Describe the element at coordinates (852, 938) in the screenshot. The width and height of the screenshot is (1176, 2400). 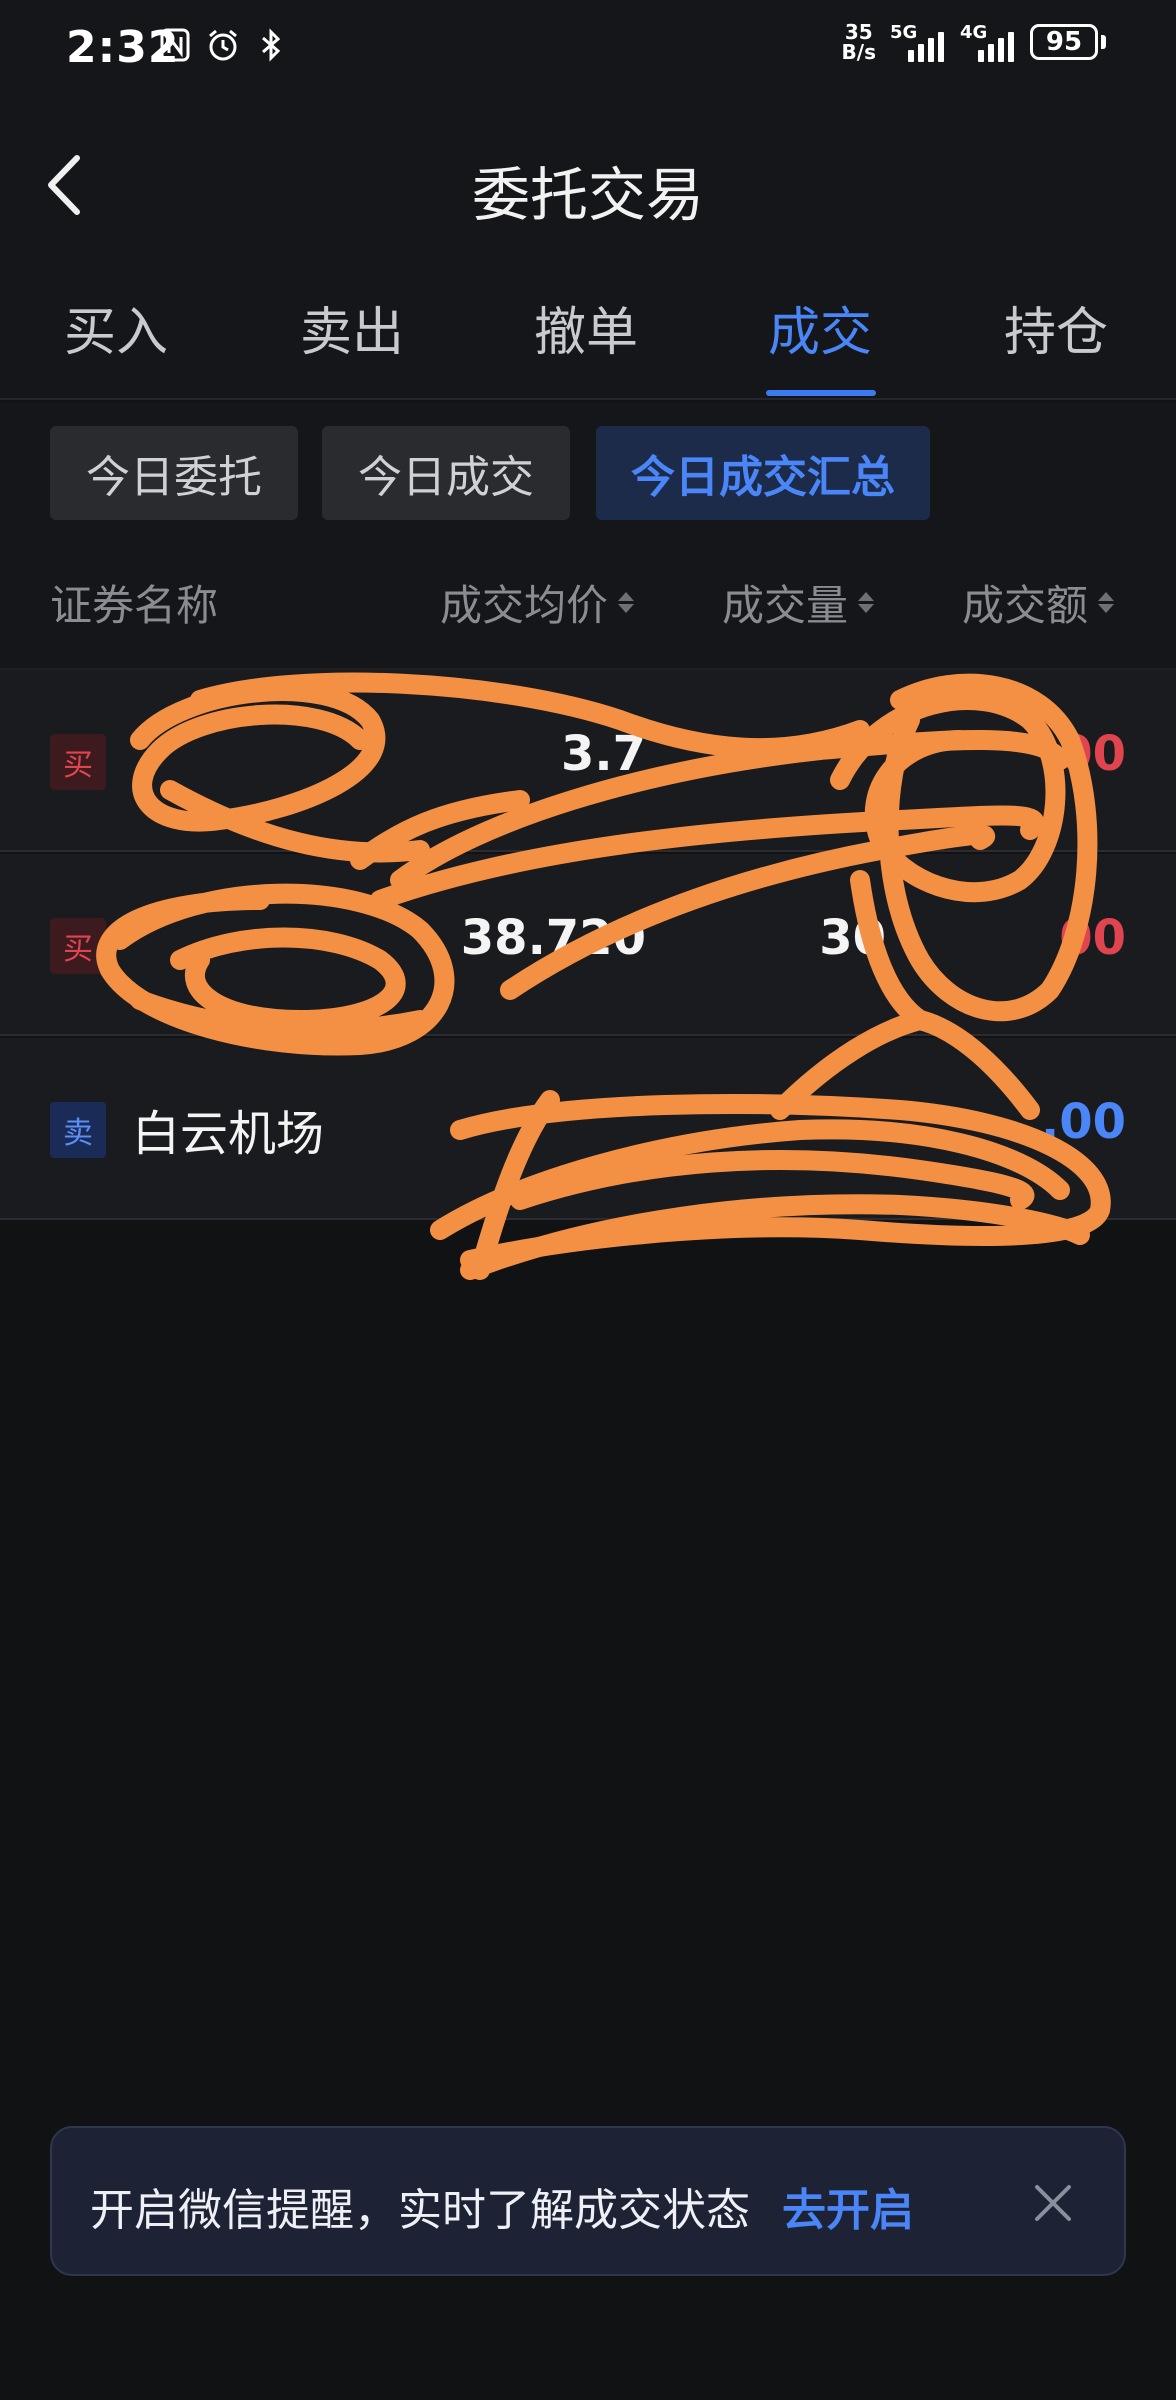
I see `volume: 30` at that location.